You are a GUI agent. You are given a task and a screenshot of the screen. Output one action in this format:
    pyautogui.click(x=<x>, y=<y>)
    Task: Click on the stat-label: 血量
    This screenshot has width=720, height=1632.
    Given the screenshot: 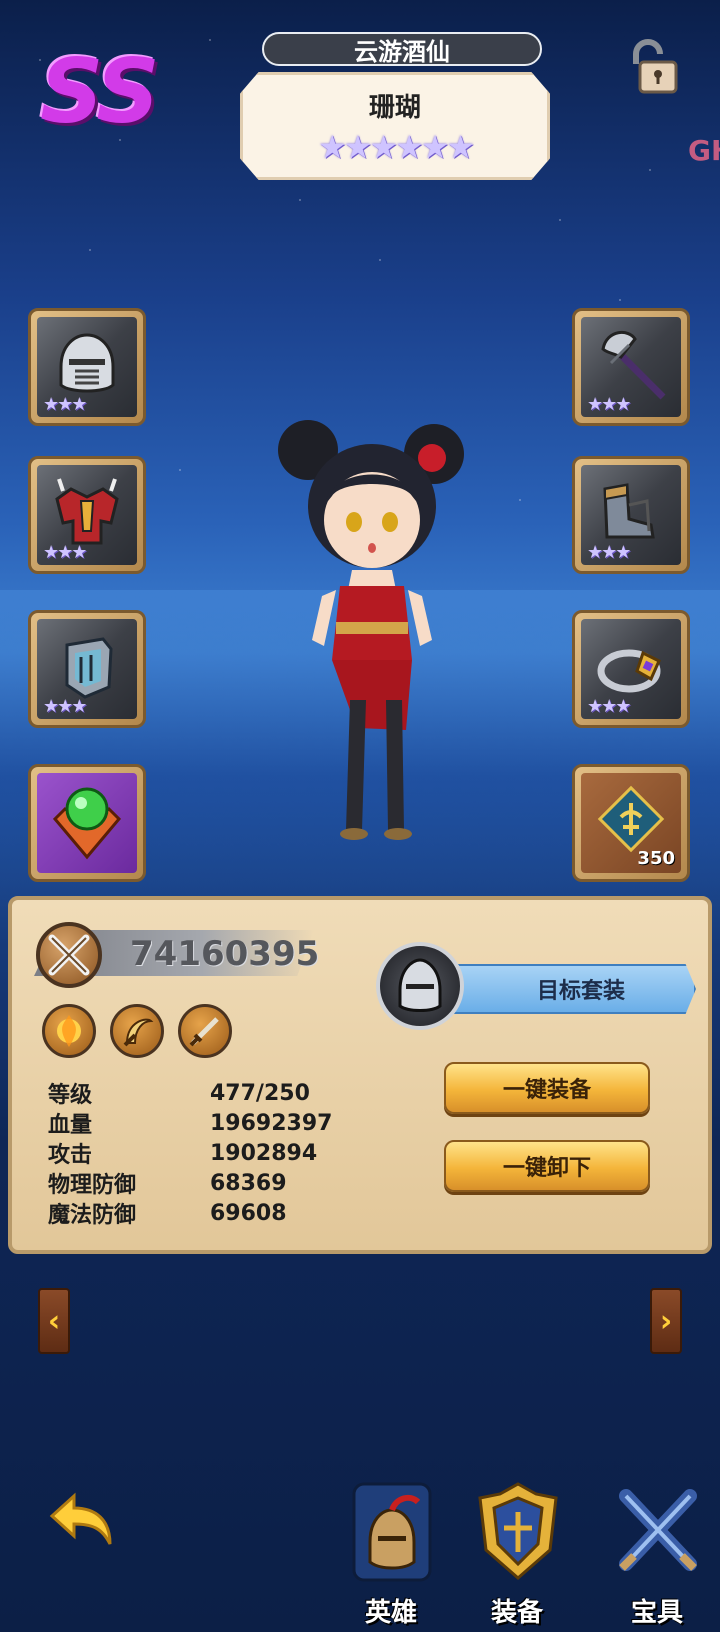 What is the action you would take?
    pyautogui.click(x=70, y=1125)
    